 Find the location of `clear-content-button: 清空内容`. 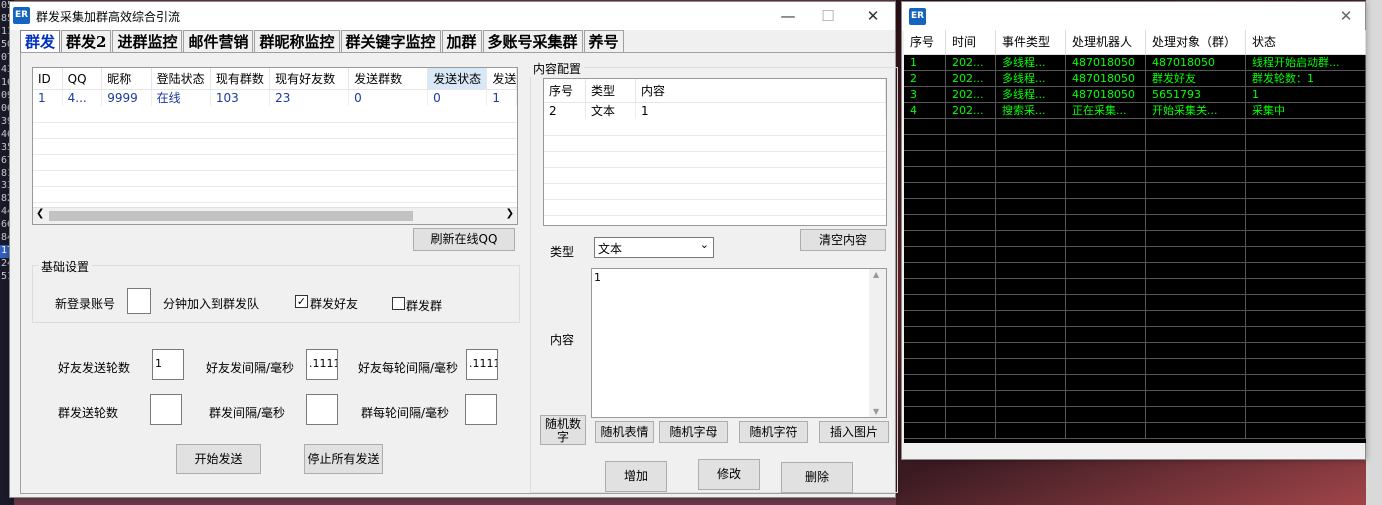

clear-content-button: 清空内容 is located at coordinates (843, 240).